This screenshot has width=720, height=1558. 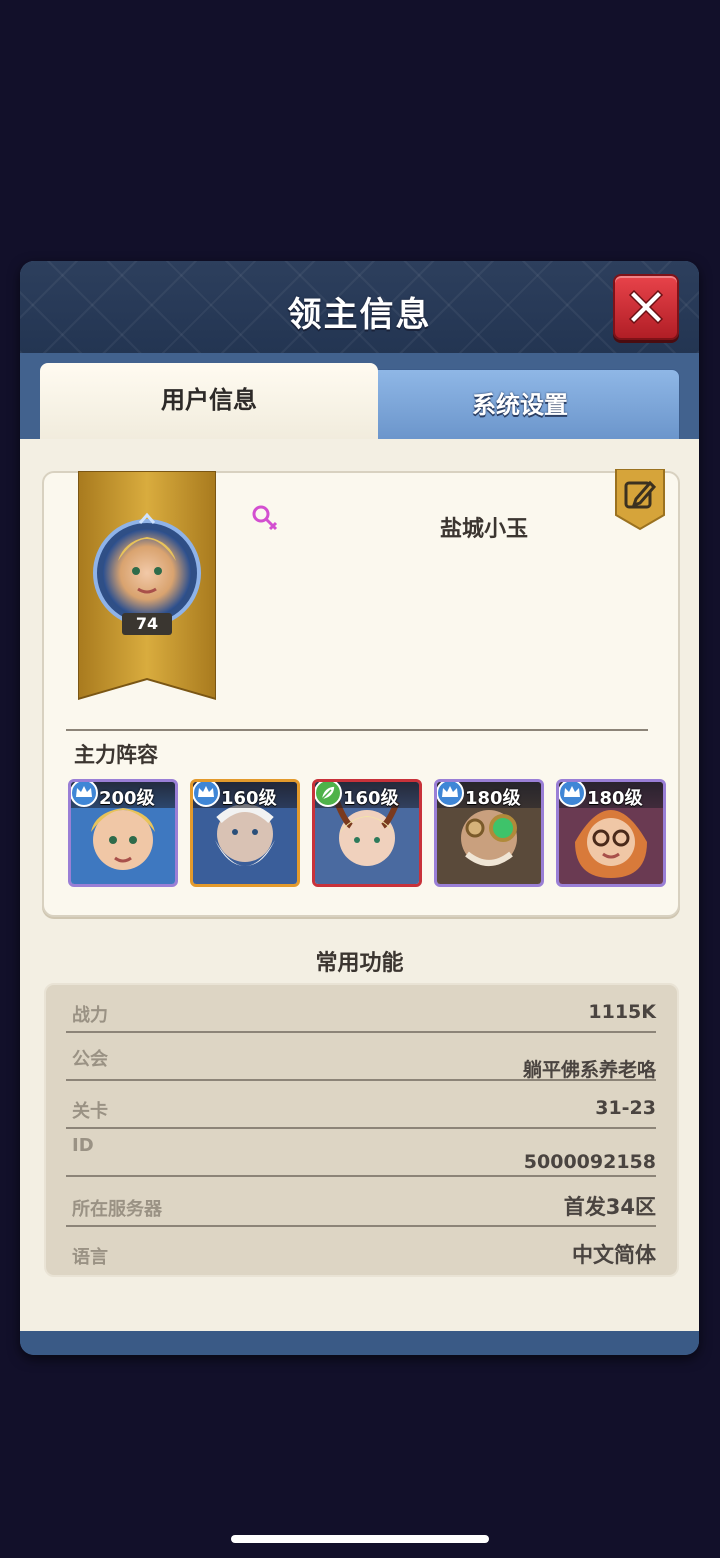 What do you see at coordinates (359, 1343) in the screenshot?
I see `dialog-footer` at bounding box center [359, 1343].